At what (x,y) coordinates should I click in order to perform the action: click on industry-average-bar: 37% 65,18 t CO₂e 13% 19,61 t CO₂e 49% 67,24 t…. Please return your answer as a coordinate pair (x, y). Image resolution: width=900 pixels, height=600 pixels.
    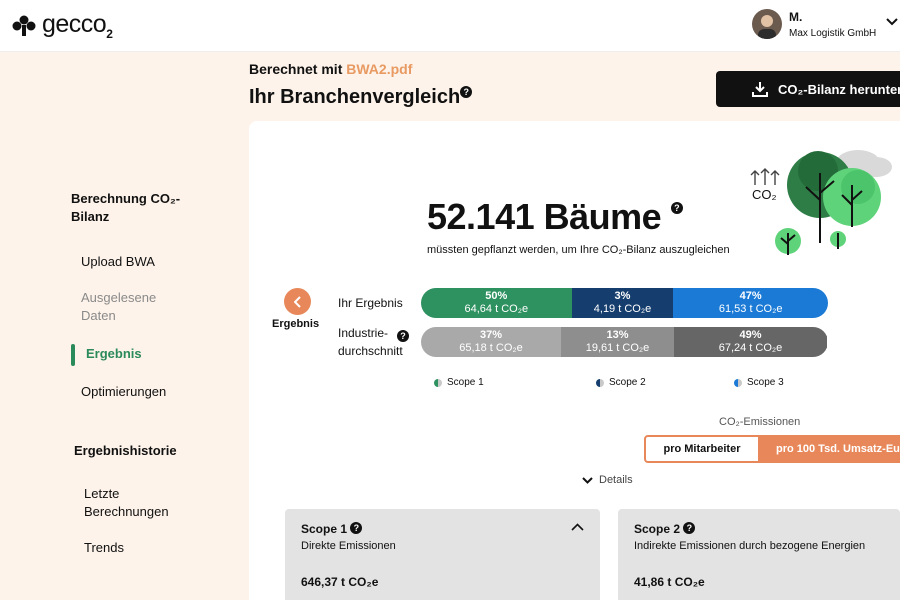
    Looking at the image, I should click on (624, 342).